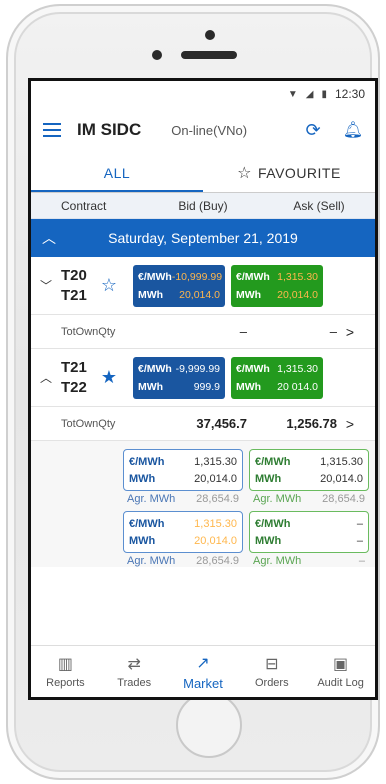 Image resolution: width=386 pixels, height=784 pixels. What do you see at coordinates (203, 424) in the screenshot?
I see `own-quantity-row: TotOwnQty 37,456.7 1,256.78 >` at bounding box center [203, 424].